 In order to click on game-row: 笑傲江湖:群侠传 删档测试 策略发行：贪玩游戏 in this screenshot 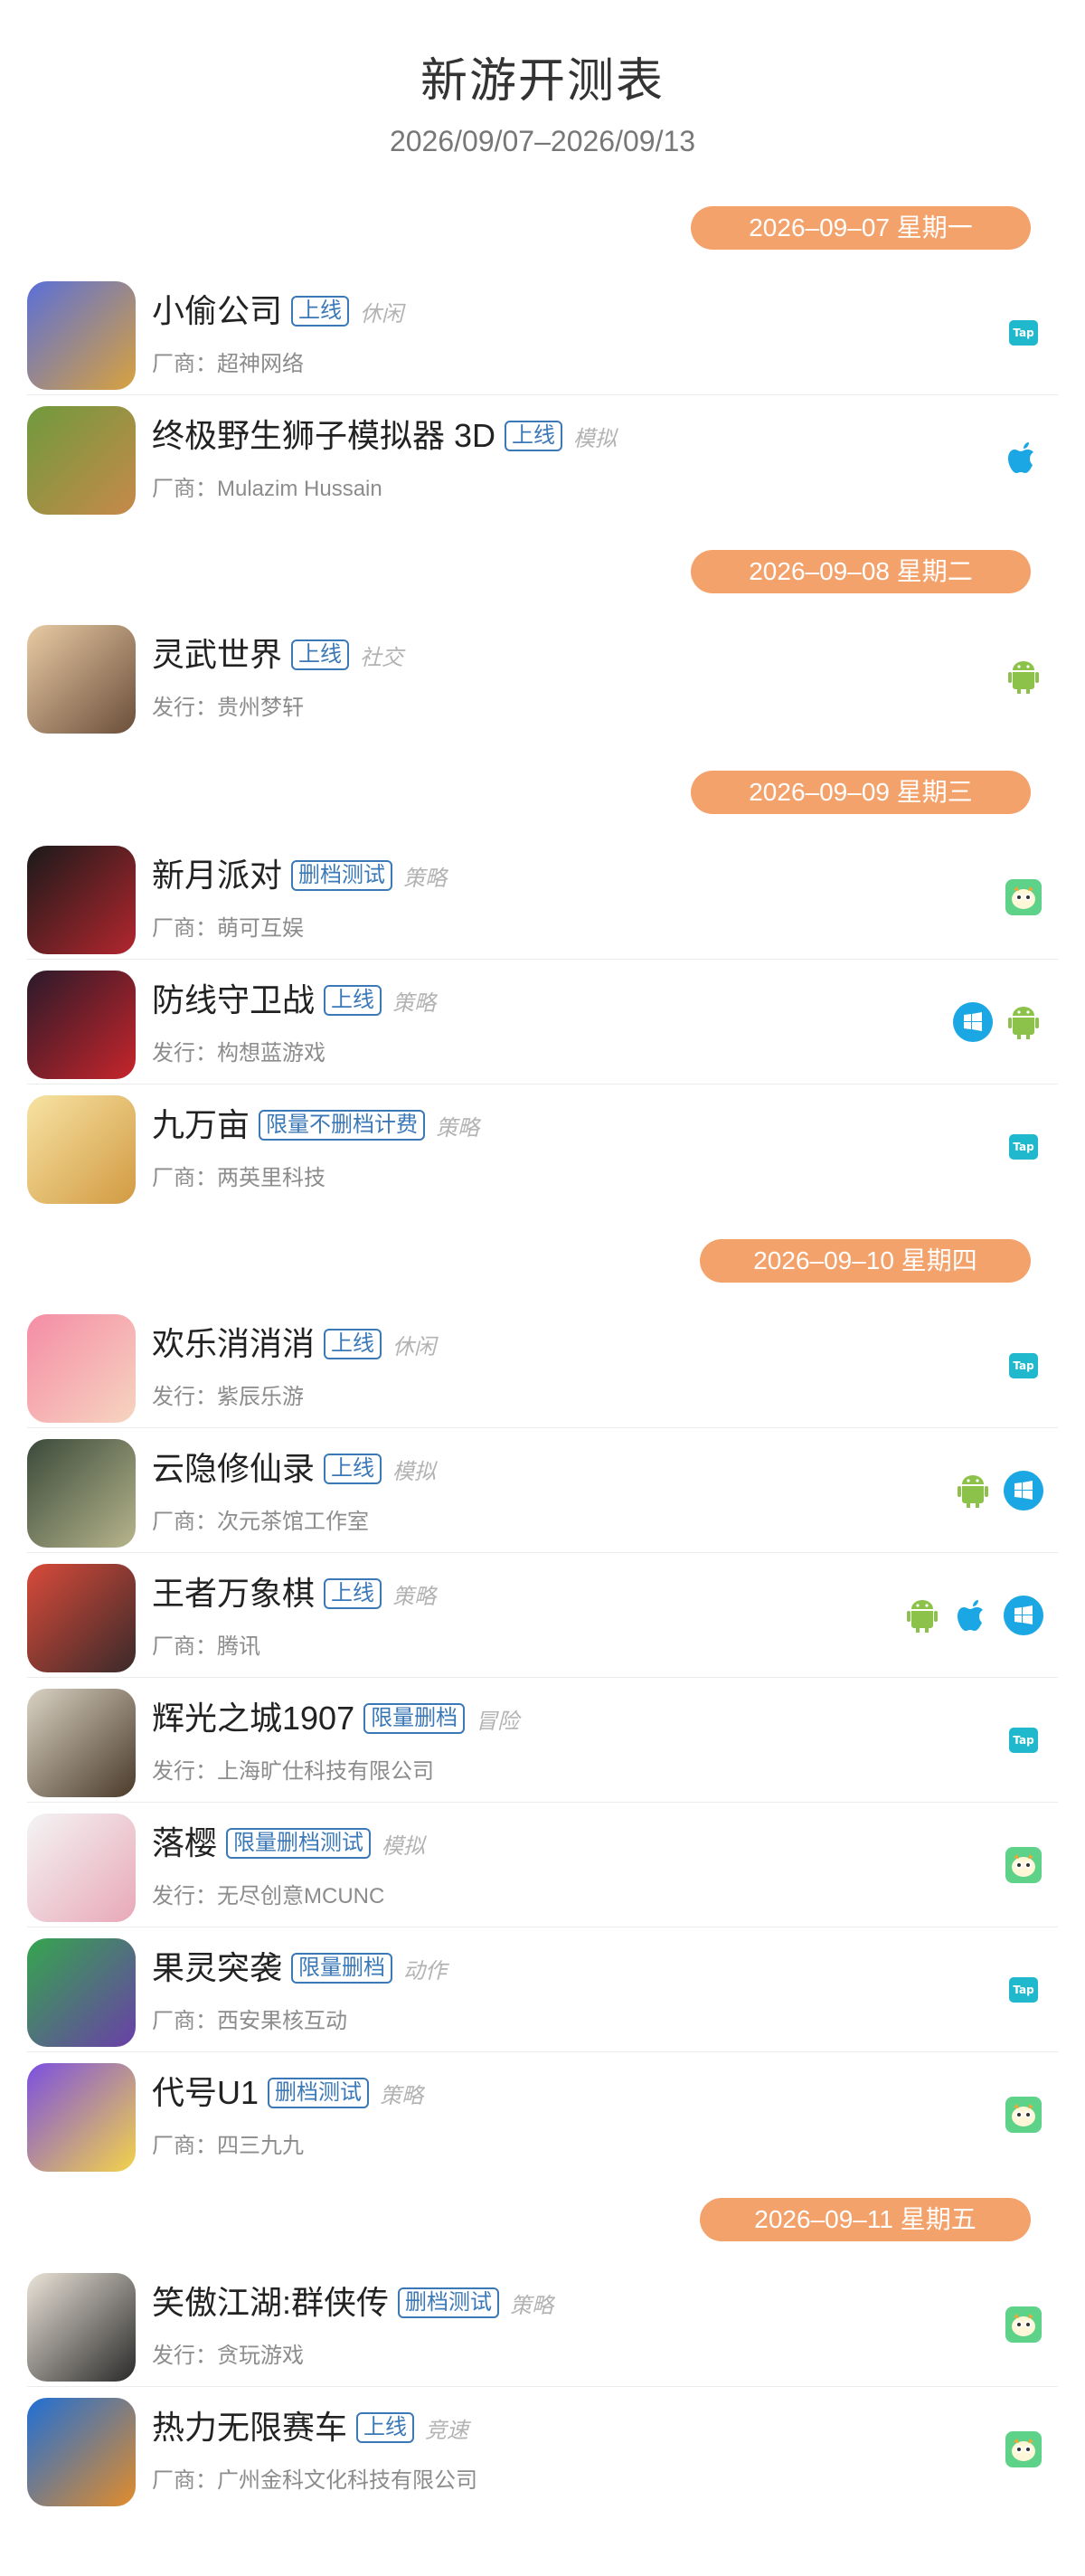, I will do `click(542, 2324)`.